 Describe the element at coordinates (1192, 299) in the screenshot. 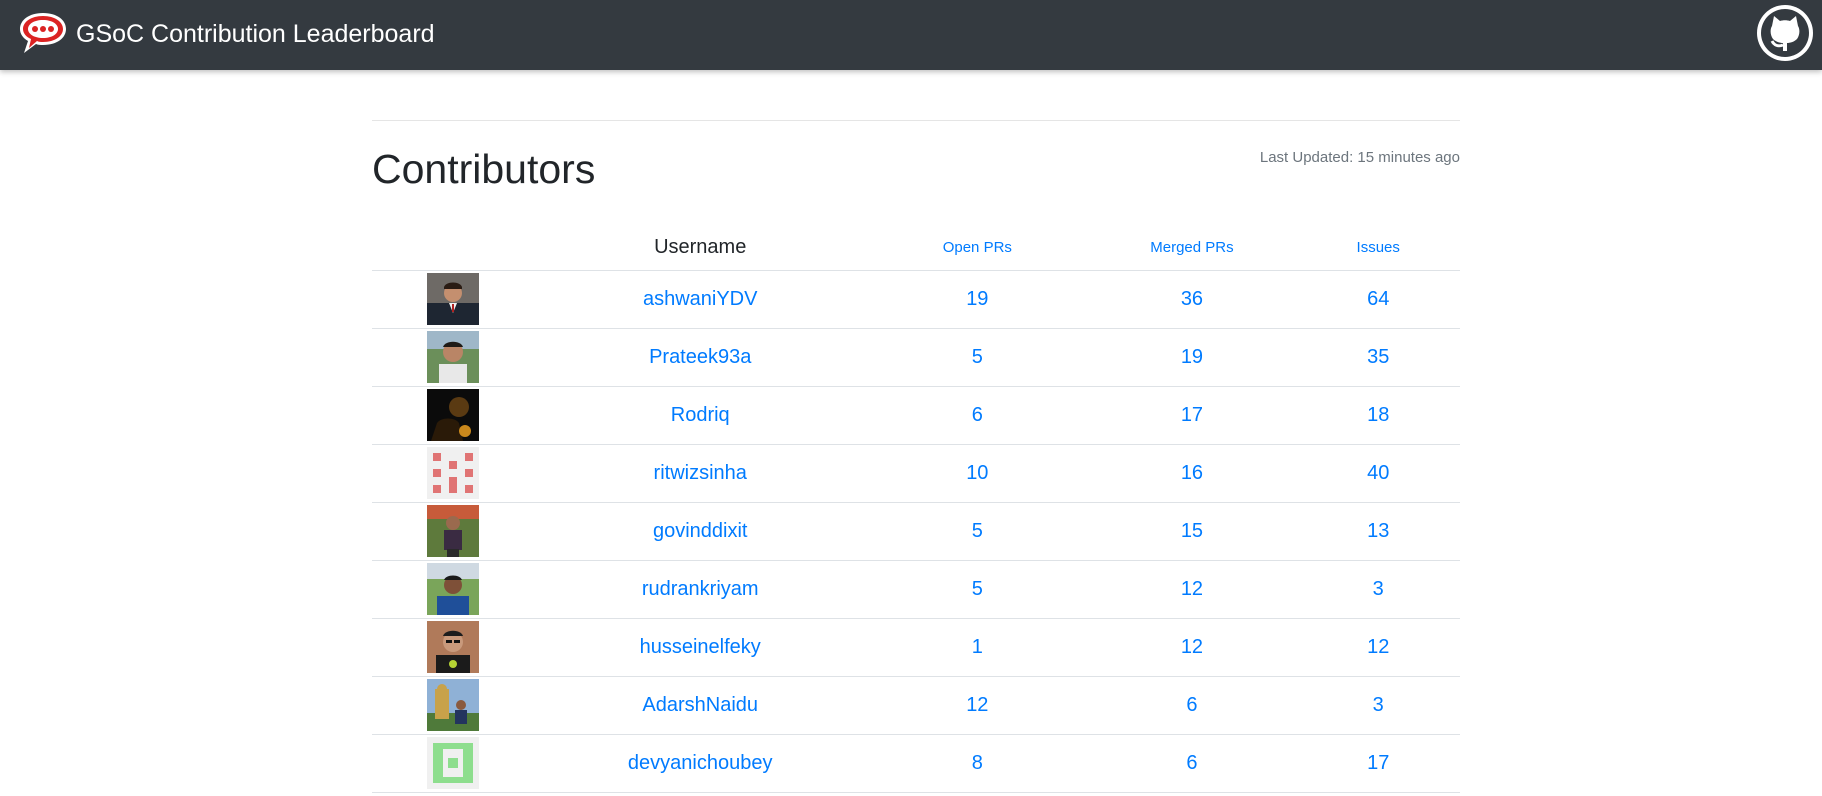

I see `merged-prs-cell: 36` at that location.